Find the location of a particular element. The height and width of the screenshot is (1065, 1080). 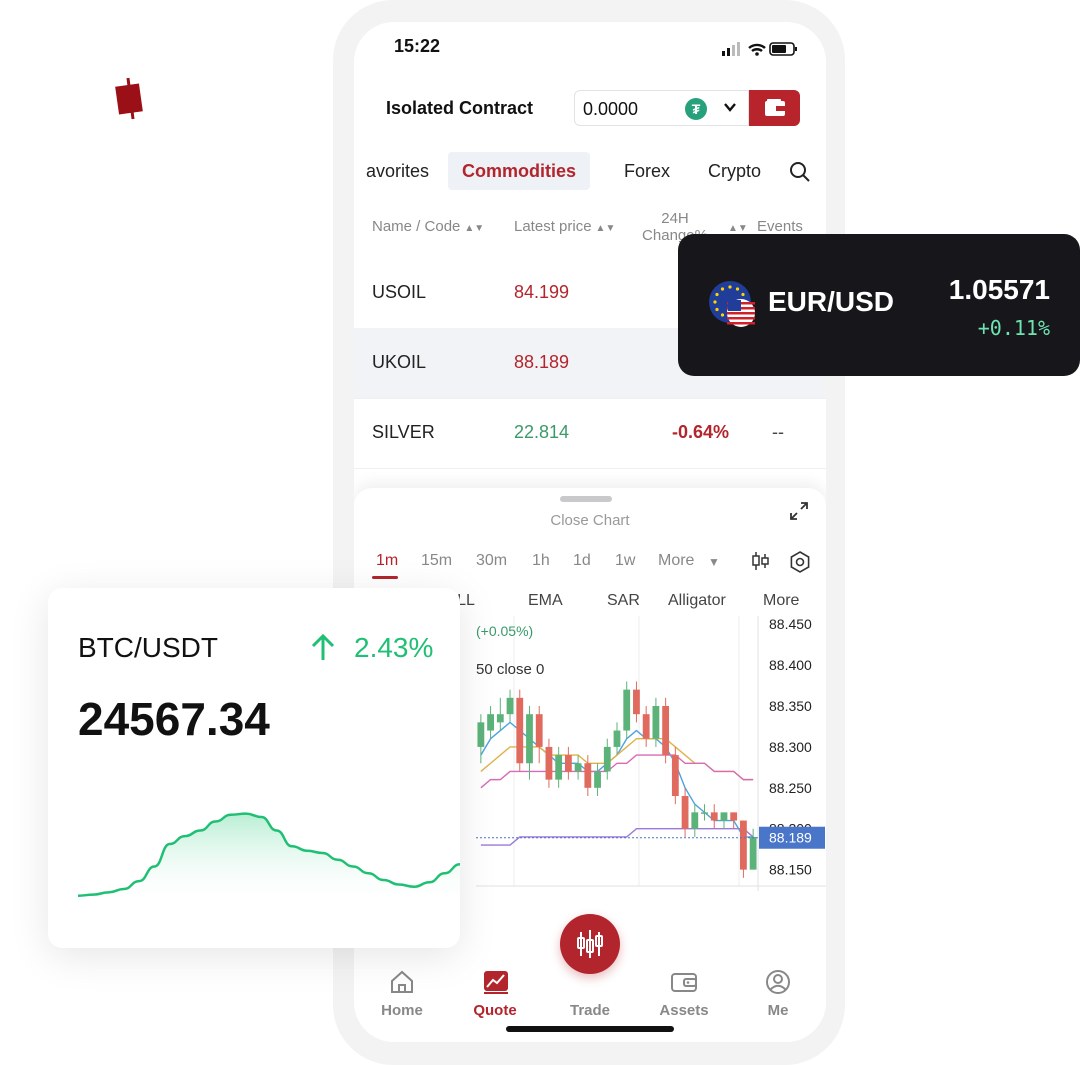

status-icons is located at coordinates (759, 49).